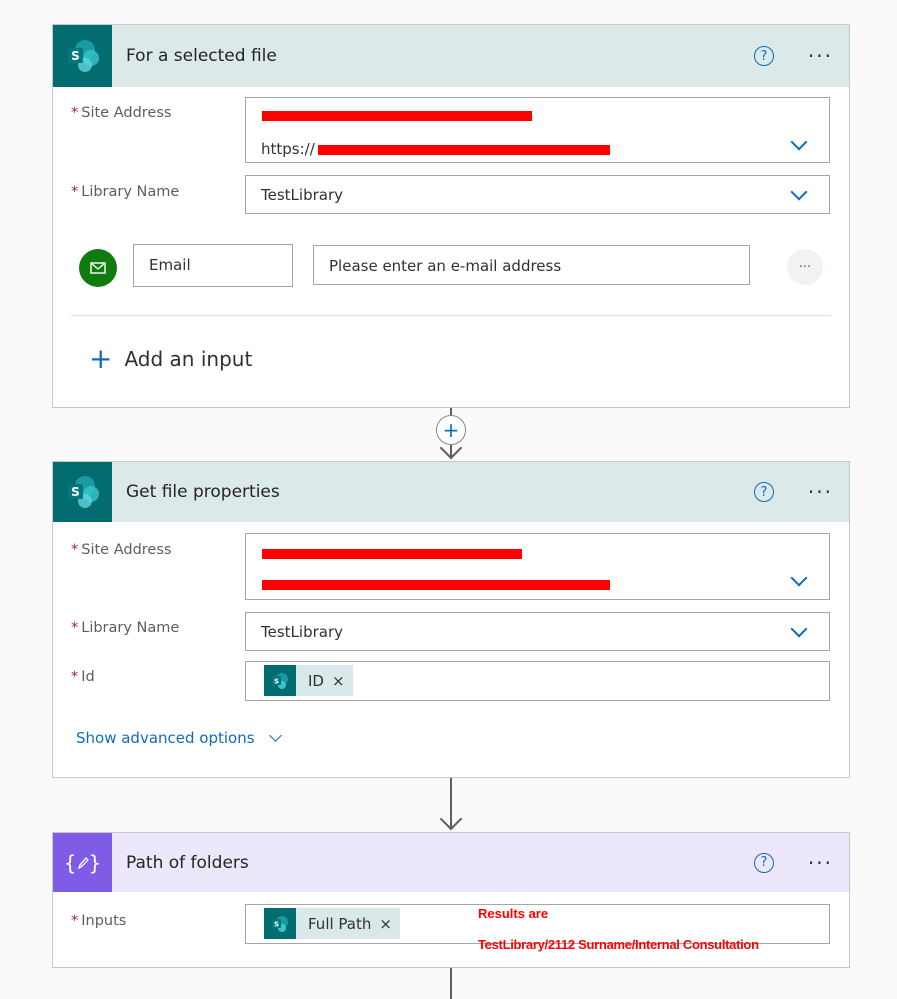 The width and height of the screenshot is (897, 999). Describe the element at coordinates (288, 149) in the screenshot. I see `site-address-value: https://` at that location.